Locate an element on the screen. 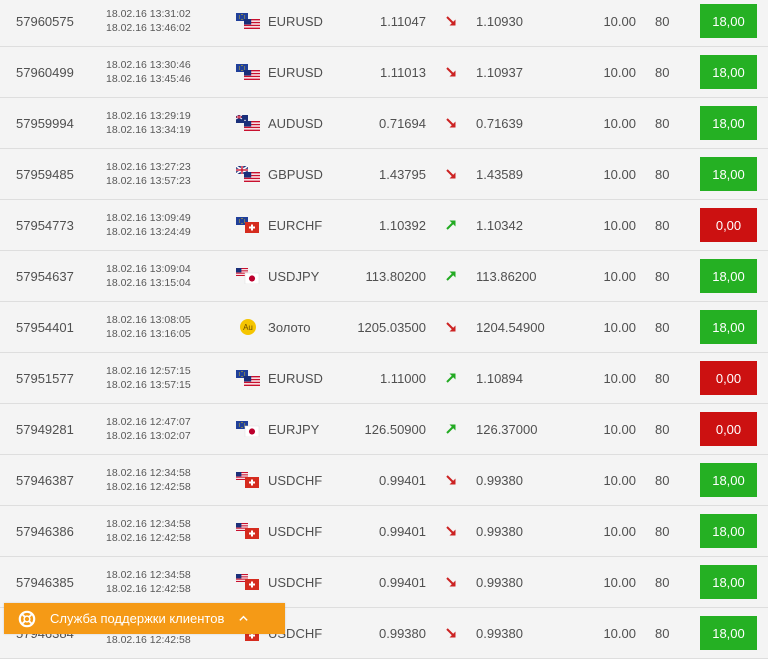 Image resolution: width=768 pixels, height=659 pixels. eu-ch-flag-icon is located at coordinates (247, 225).